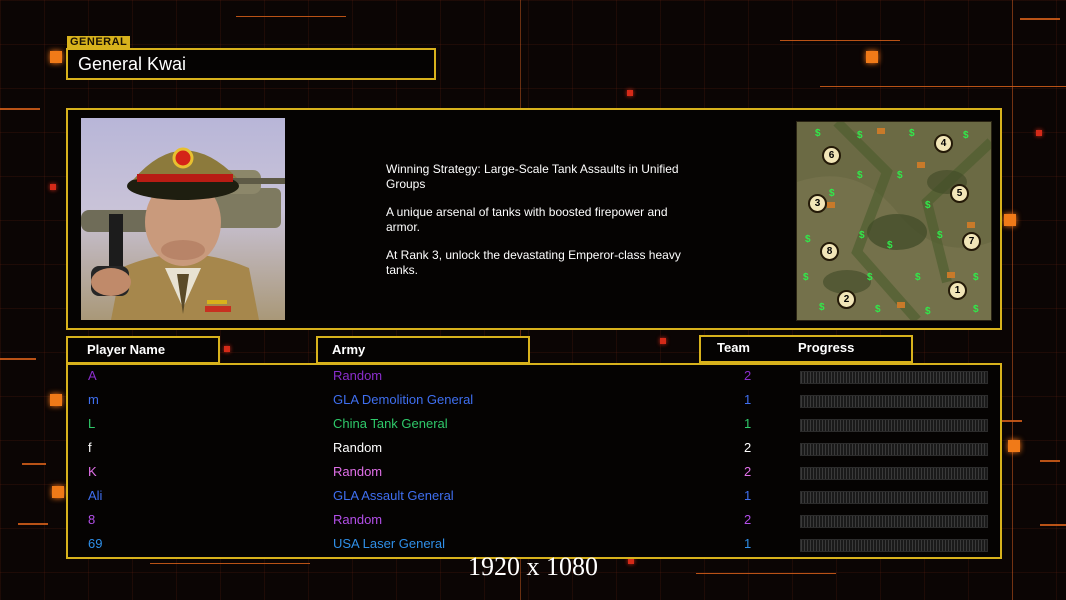 The image size is (1066, 600). What do you see at coordinates (846, 299) in the screenshot?
I see `start-position-marker: 2` at bounding box center [846, 299].